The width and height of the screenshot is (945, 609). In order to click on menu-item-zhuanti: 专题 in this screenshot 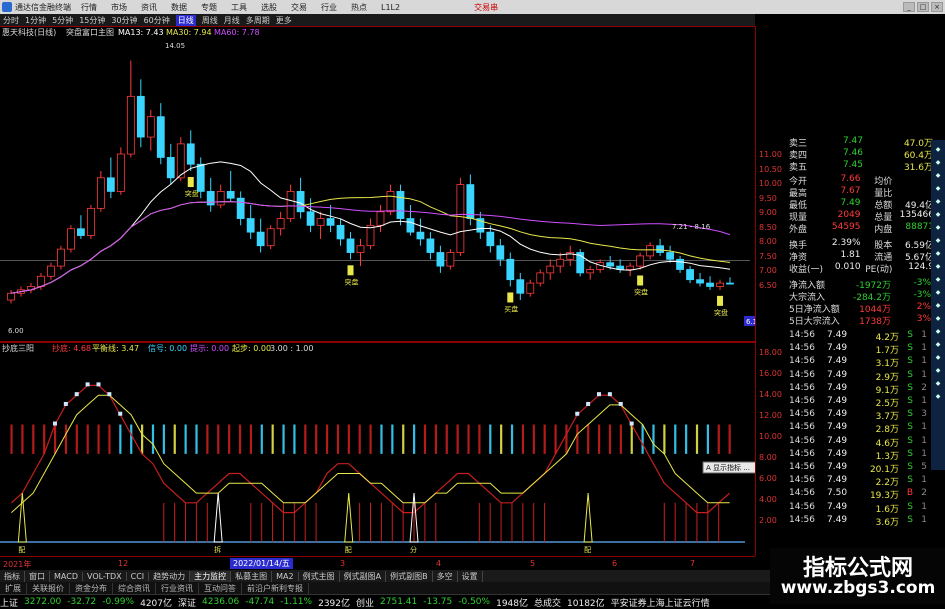, I will do `click(209, 7)`.